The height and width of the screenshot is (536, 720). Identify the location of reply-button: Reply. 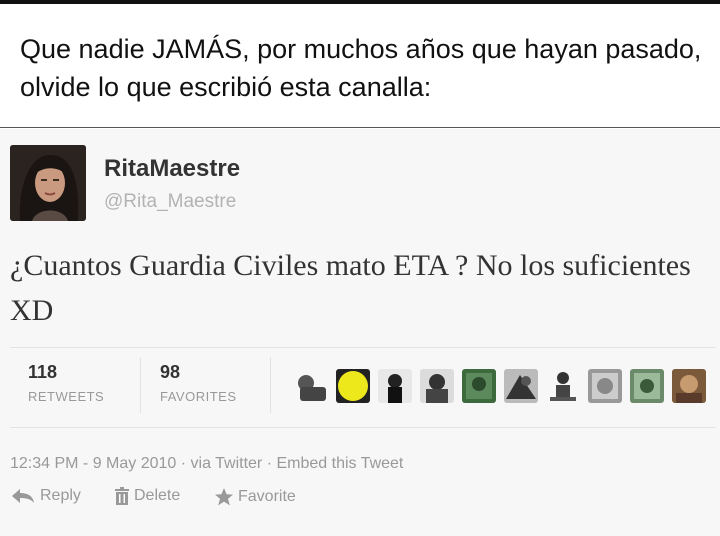
(45, 496).